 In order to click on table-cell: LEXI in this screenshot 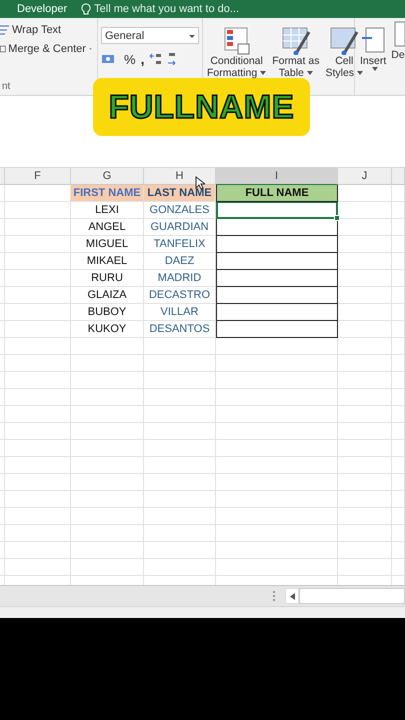, I will do `click(107, 210)`.